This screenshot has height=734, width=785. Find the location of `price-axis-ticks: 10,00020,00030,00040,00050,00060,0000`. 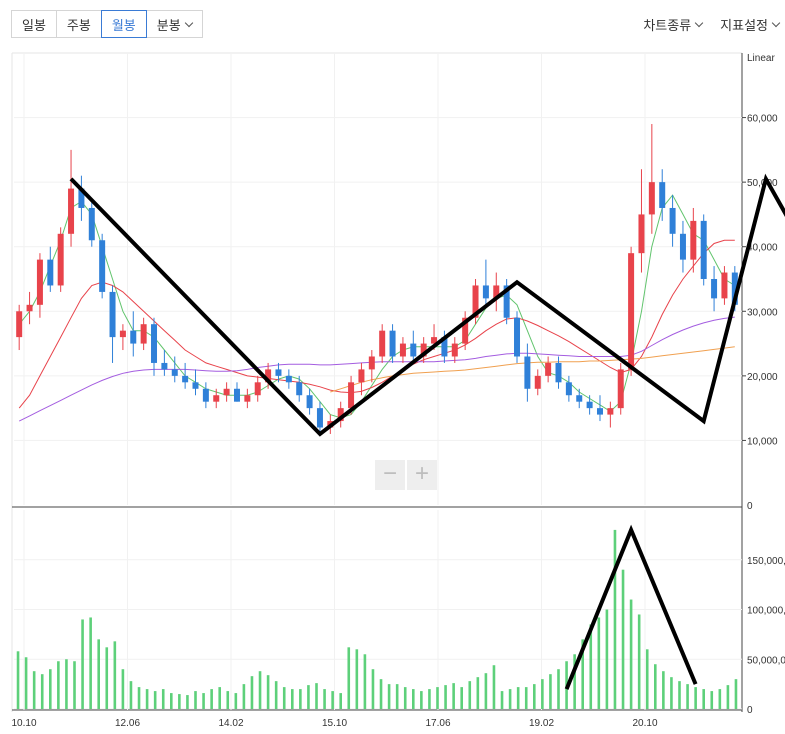

price-axis-ticks: 10,00020,00030,00040,00050,00060,0000 is located at coordinates (760, 313).